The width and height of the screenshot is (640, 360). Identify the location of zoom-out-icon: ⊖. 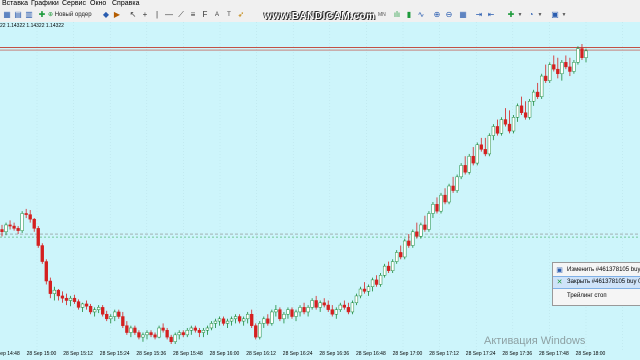
(449, 15).